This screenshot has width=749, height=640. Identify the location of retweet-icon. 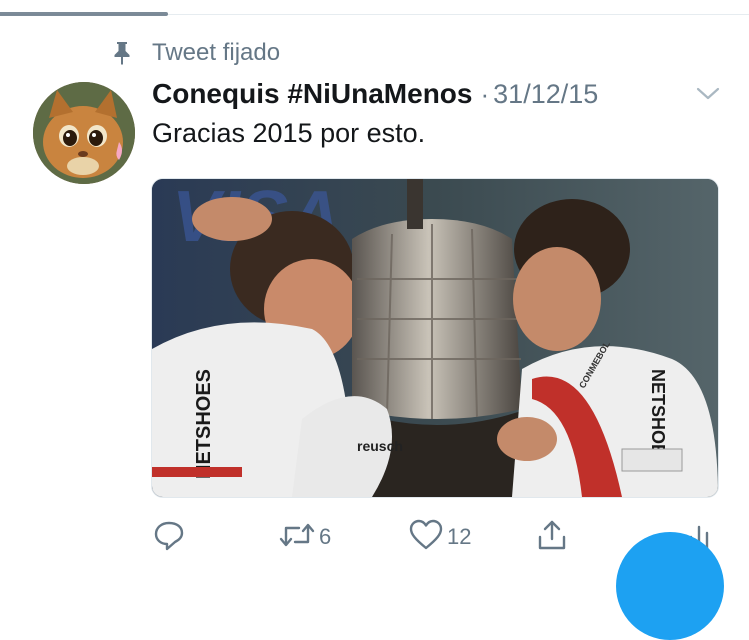
(297, 537).